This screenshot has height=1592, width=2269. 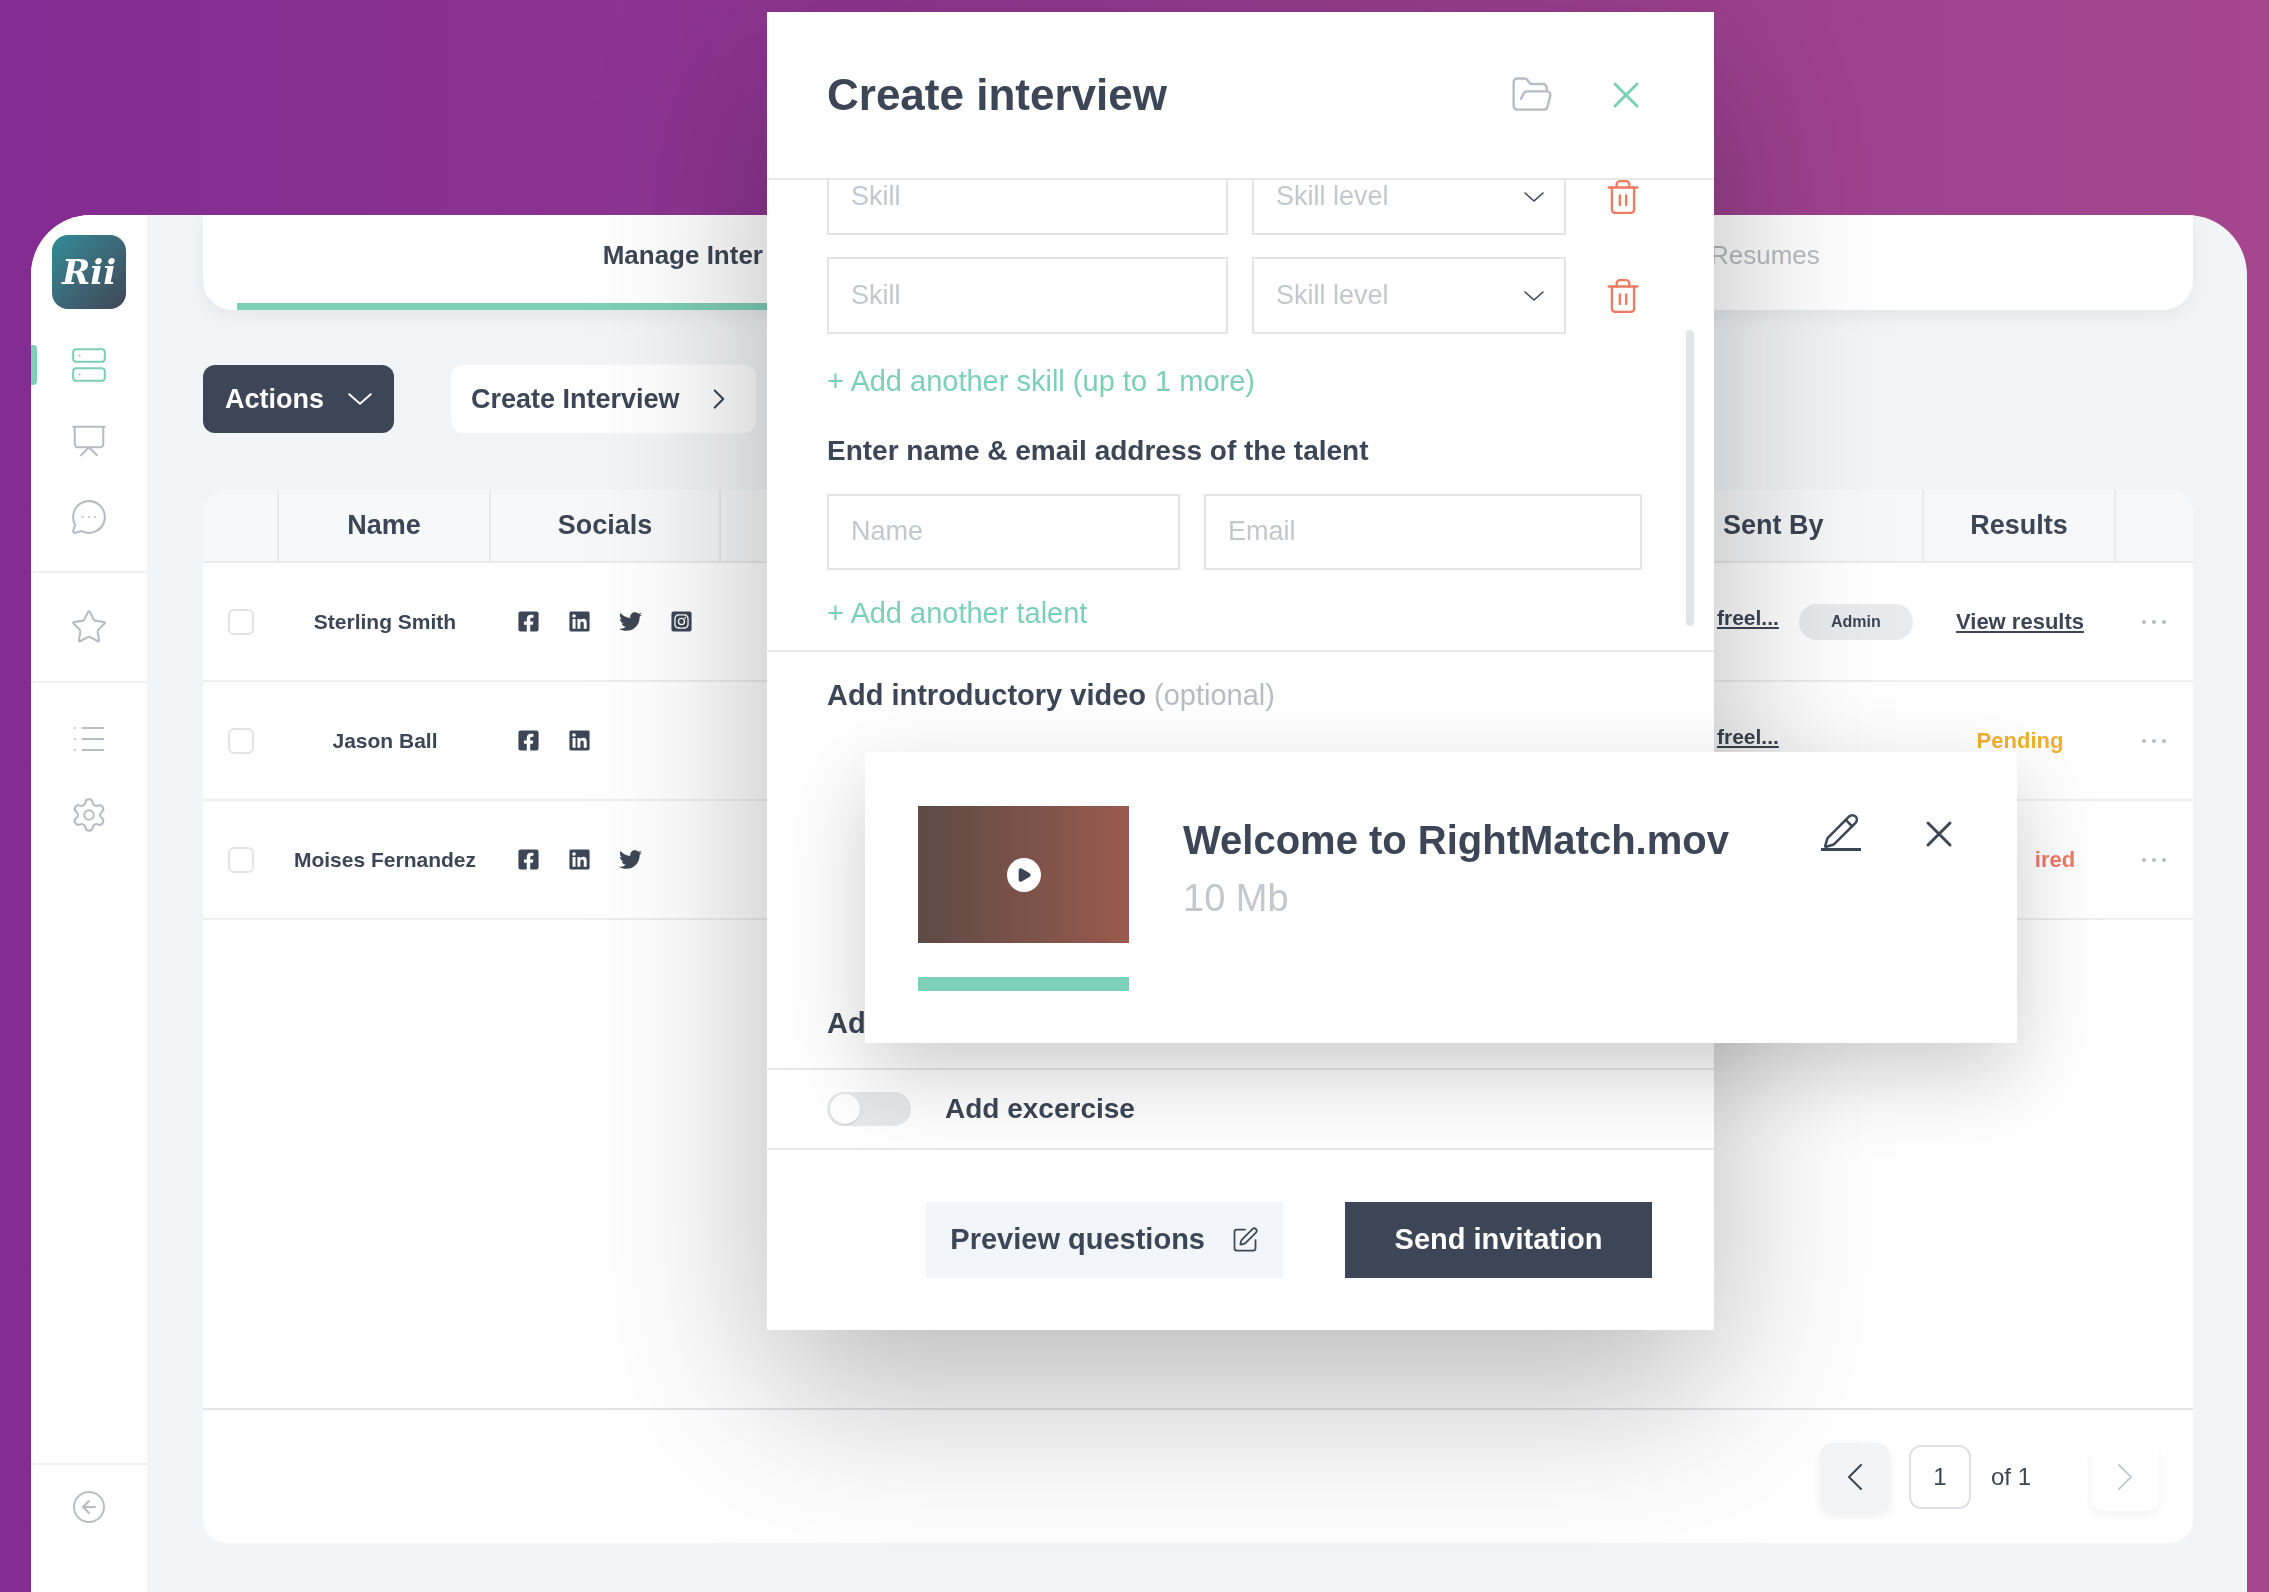 I want to click on status-text: ired, so click(x=2055, y=860).